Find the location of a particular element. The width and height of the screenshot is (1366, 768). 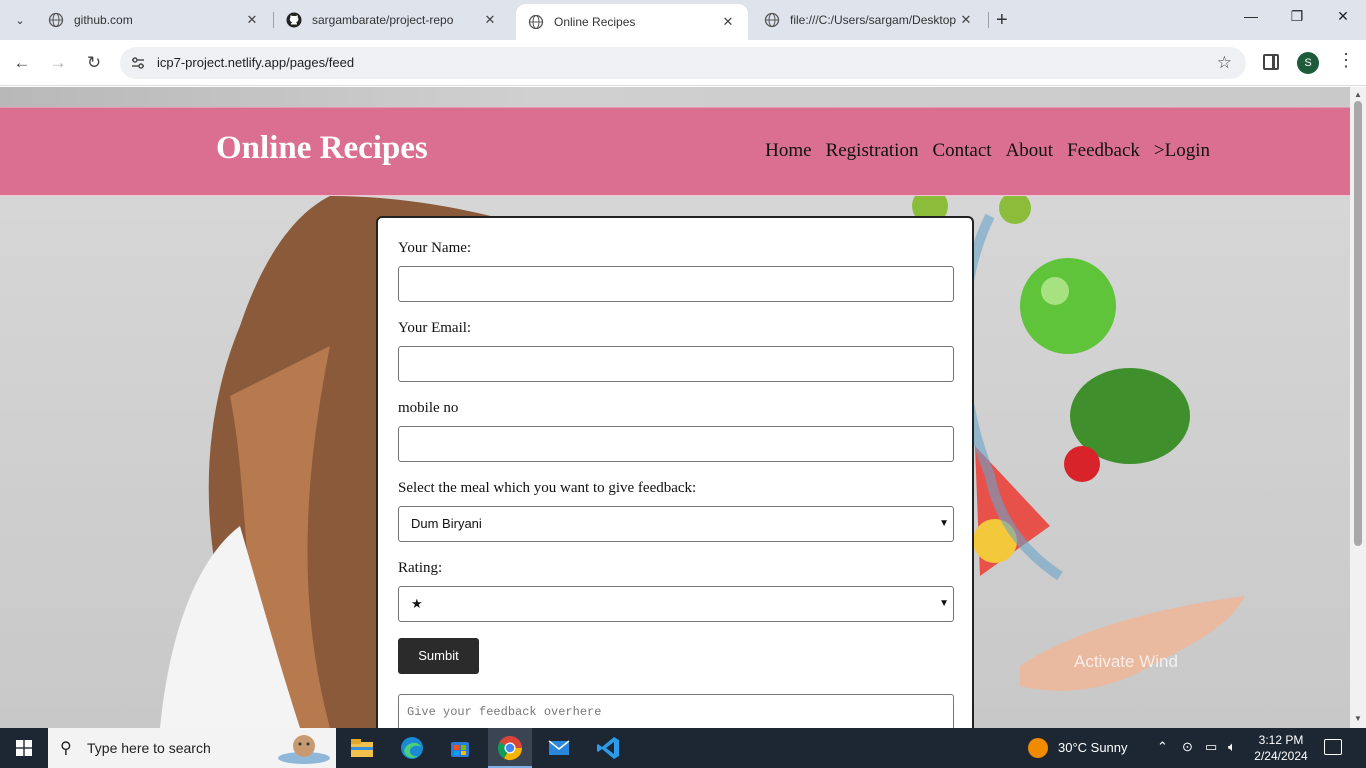

tab-repo: sargambarate/project-repo ✕ is located at coordinates (392, 20).